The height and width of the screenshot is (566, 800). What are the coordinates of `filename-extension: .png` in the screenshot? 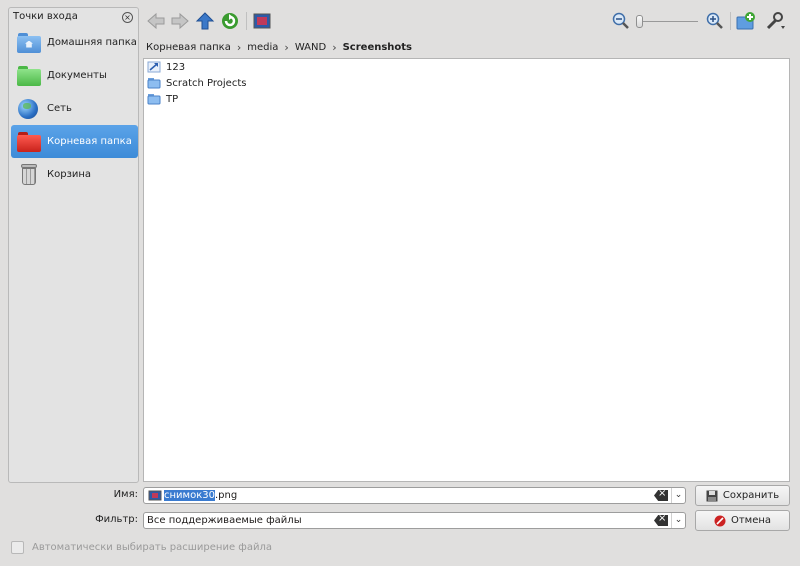 It's located at (226, 495).